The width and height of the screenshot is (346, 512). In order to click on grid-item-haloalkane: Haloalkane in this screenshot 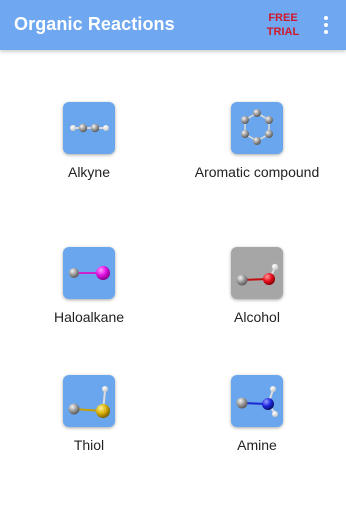, I will do `click(89, 287)`.